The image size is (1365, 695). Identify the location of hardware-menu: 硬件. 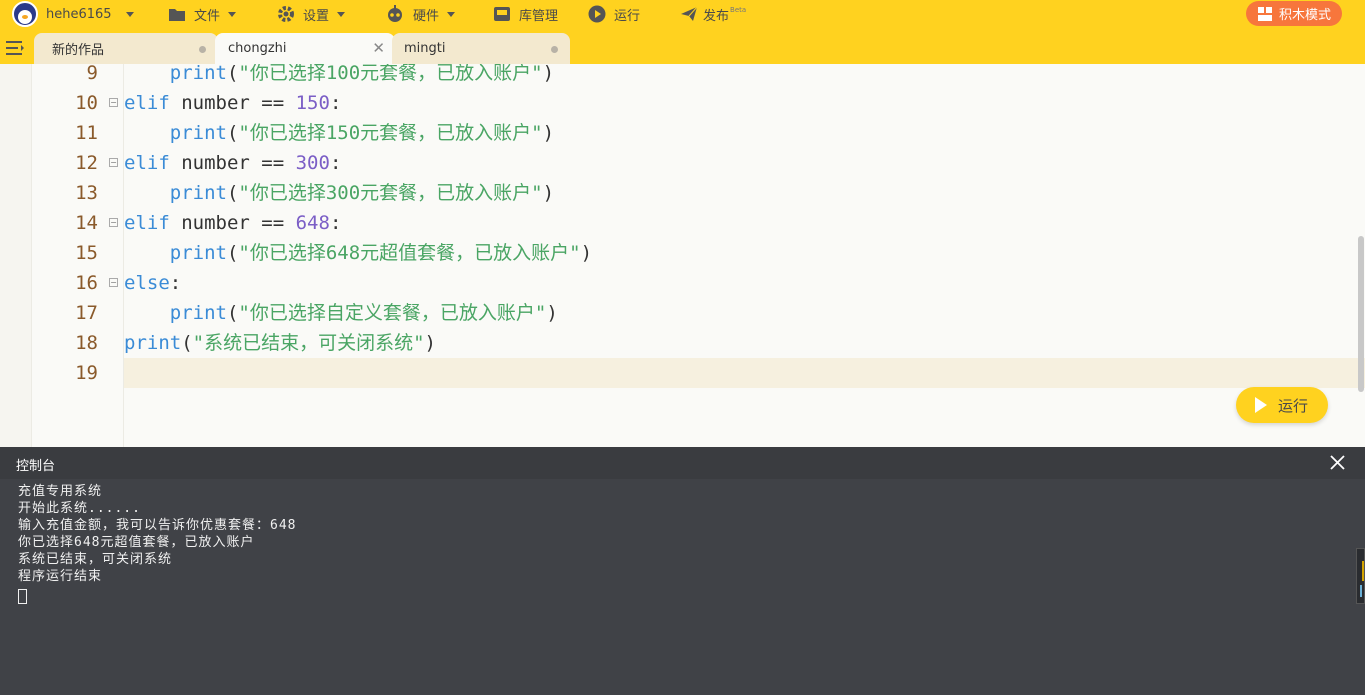
(420, 14).